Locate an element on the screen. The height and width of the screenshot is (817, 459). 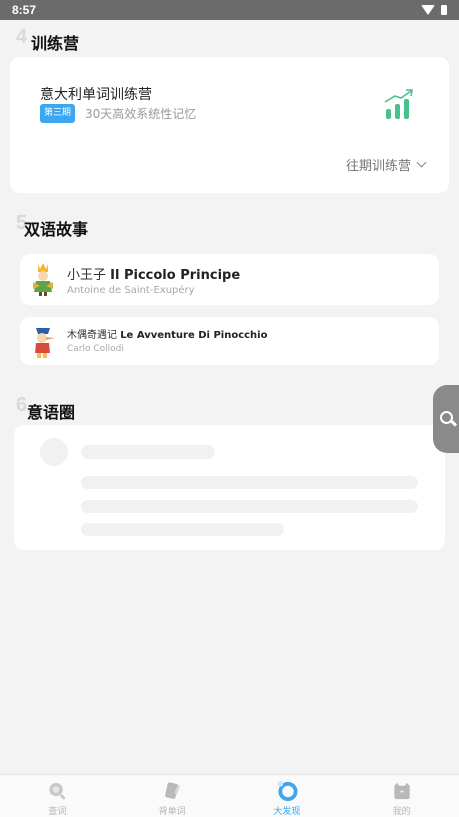
section-title-circle: 意语圈 is located at coordinates (51, 412).